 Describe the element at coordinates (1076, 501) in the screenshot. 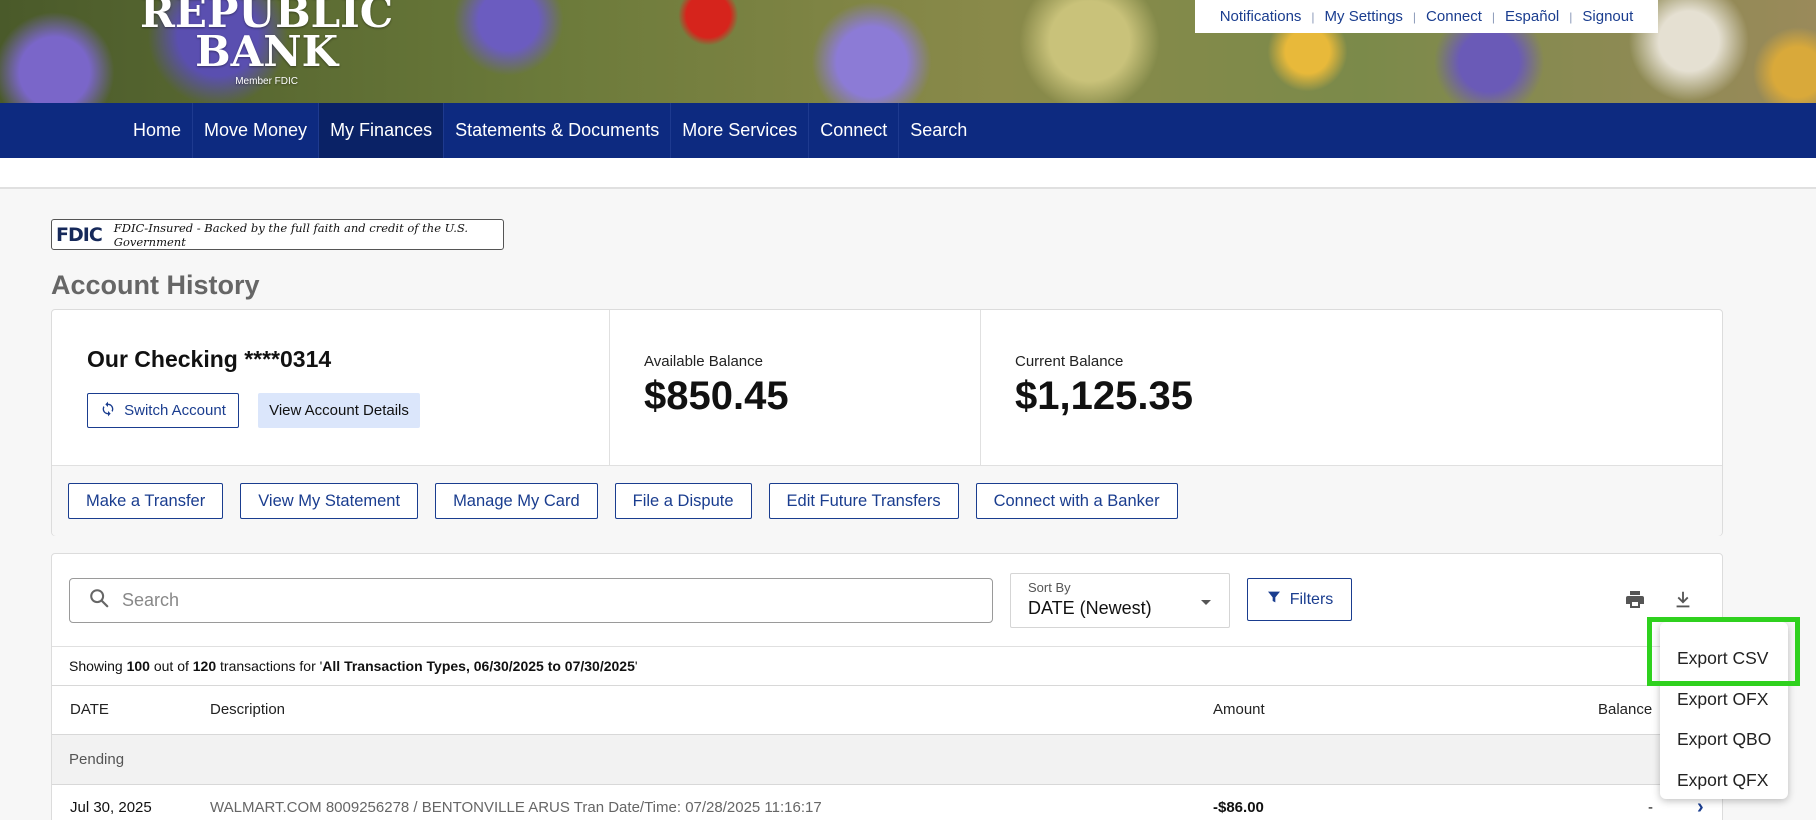

I see `connect-banker-button: Connect with a Banker` at that location.